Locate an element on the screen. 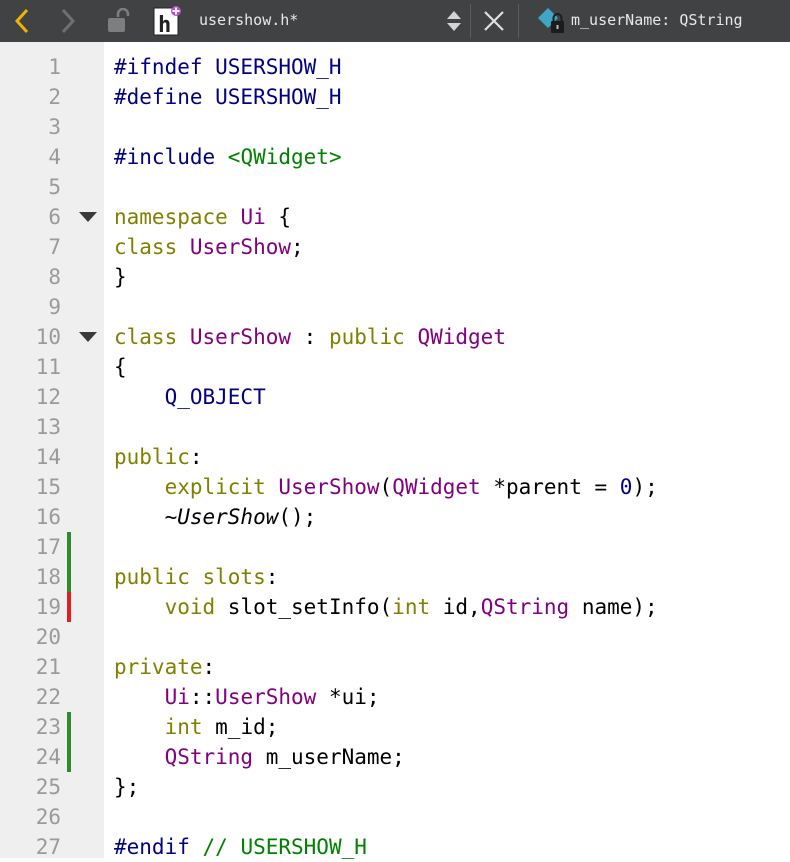 Image resolution: width=790 pixels, height=862 pixels. code-token: QWidget is located at coordinates (436, 487).